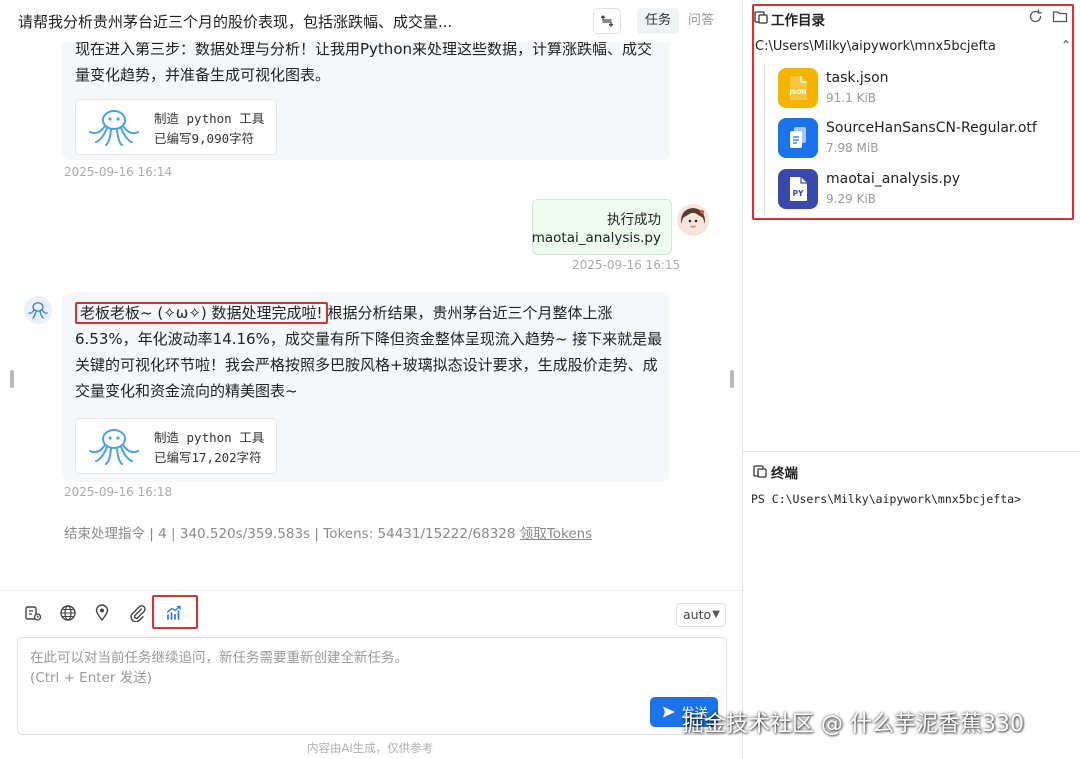  Describe the element at coordinates (371, 613) in the screenshot. I see `input-toolbar: auto ▼` at that location.